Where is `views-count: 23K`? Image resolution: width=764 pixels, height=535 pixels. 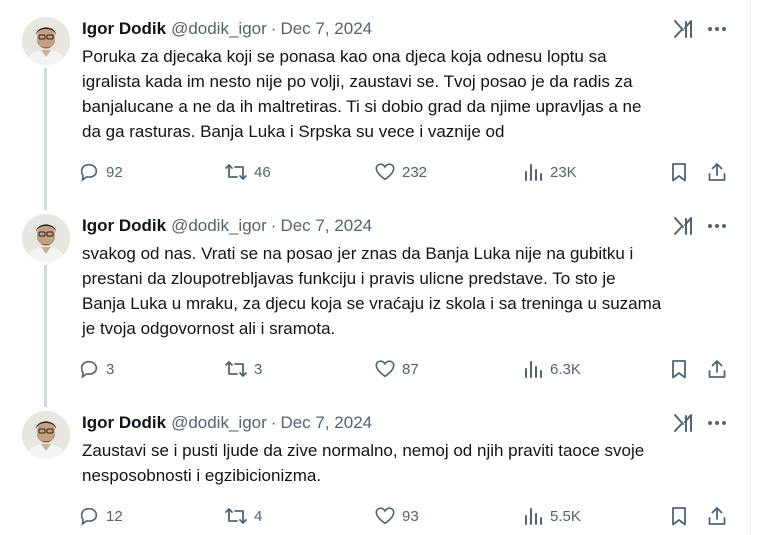 views-count: 23K is located at coordinates (563, 172).